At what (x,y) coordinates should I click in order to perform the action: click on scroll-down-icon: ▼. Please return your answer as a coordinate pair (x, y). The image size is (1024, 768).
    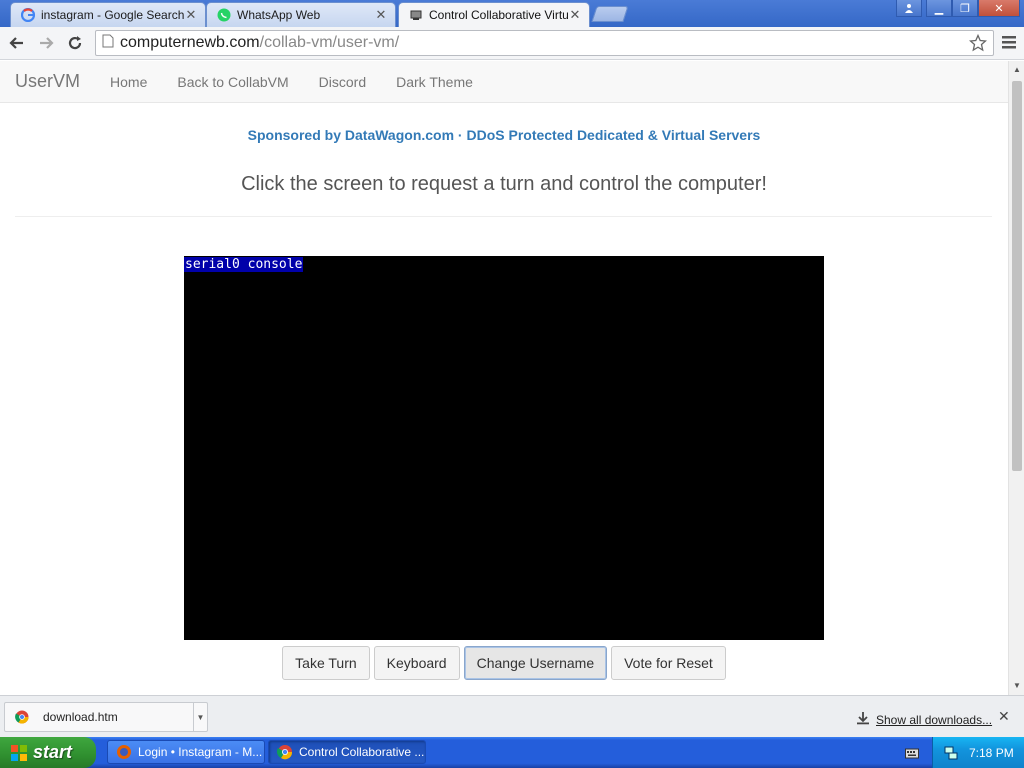
    Looking at the image, I should click on (1017, 685).